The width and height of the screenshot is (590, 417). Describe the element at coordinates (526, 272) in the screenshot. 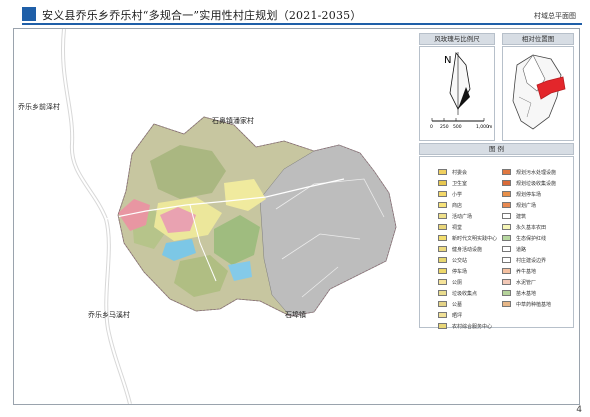

I see `legend-item-cattle-base: 养牛基地` at that location.